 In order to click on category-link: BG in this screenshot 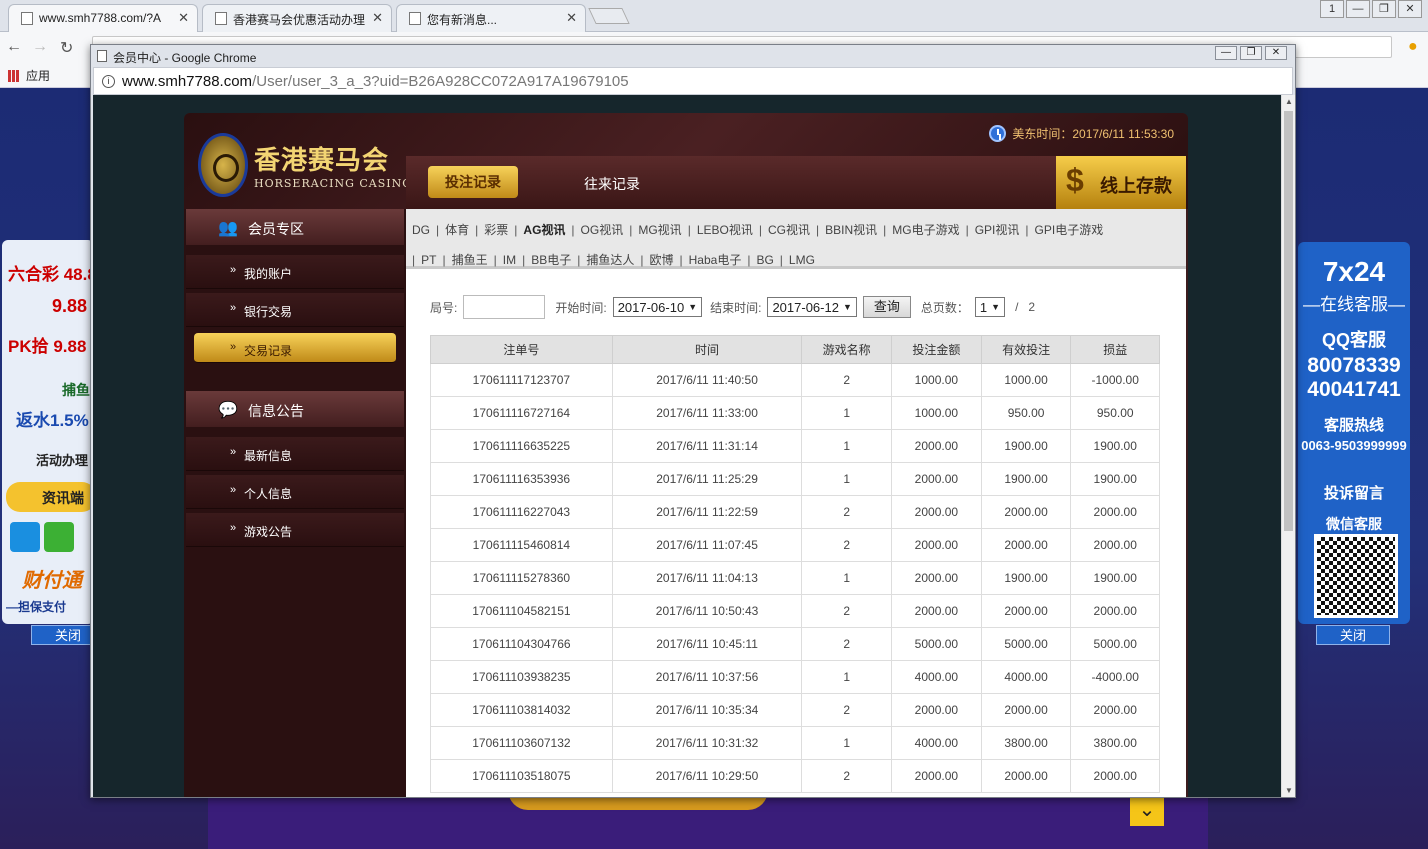, I will do `click(764, 260)`.